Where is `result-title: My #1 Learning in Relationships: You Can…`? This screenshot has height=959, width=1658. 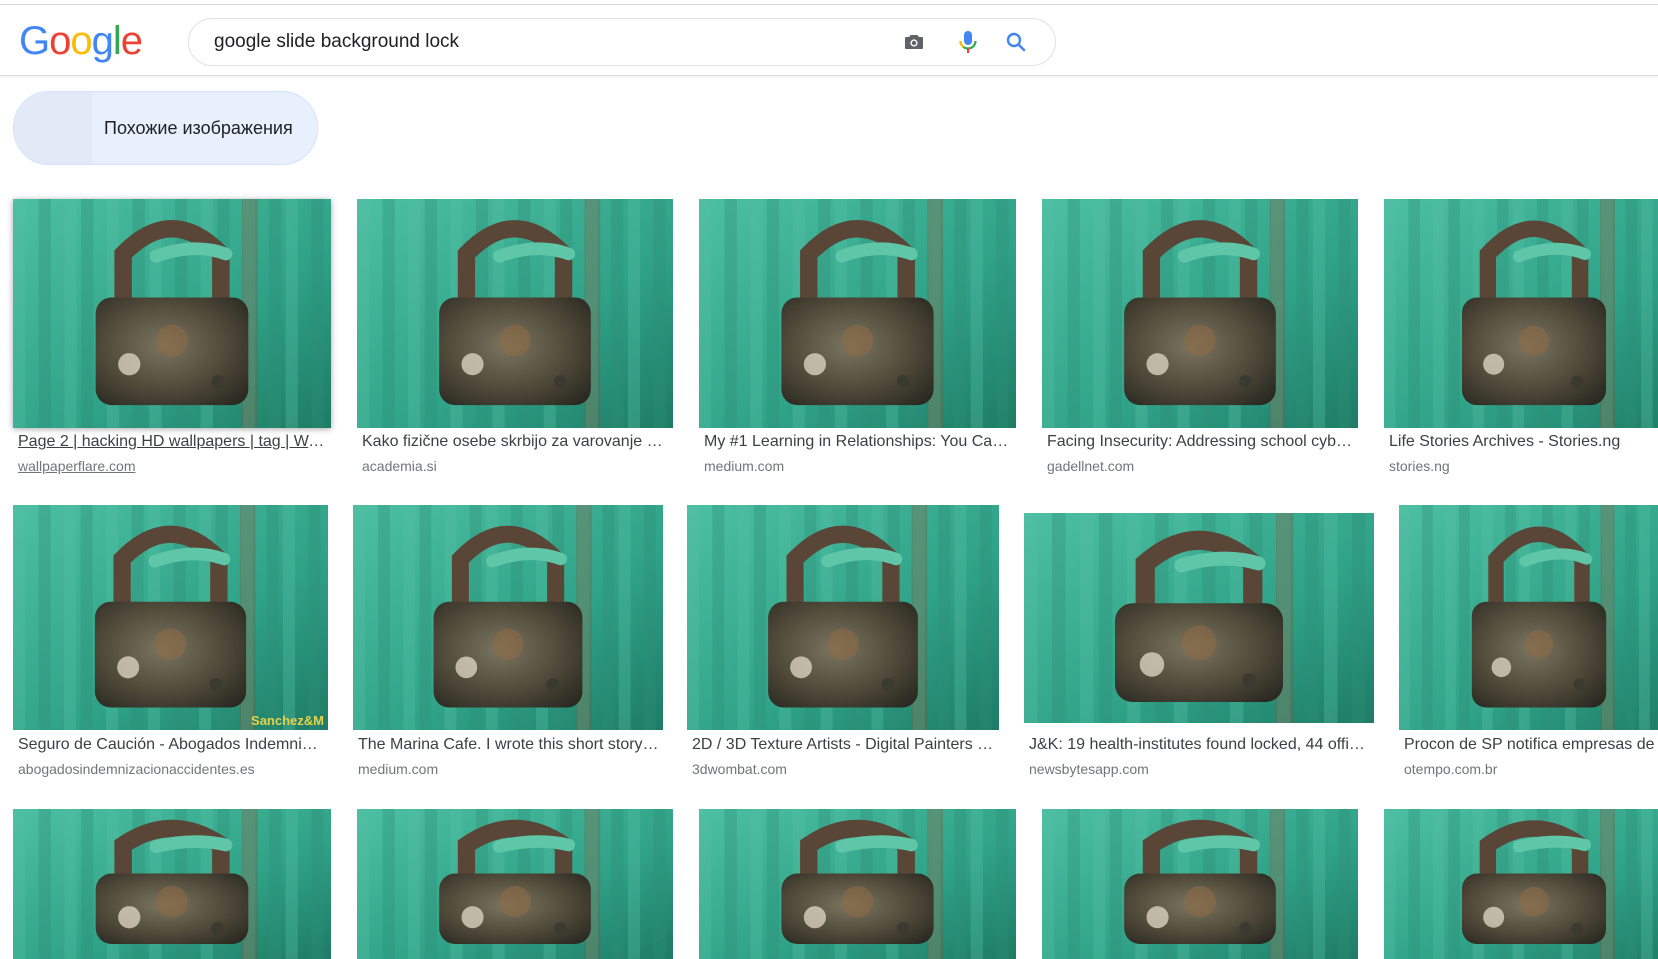 result-title: My #1 Learning in Relationships: You Can… is located at coordinates (858, 442).